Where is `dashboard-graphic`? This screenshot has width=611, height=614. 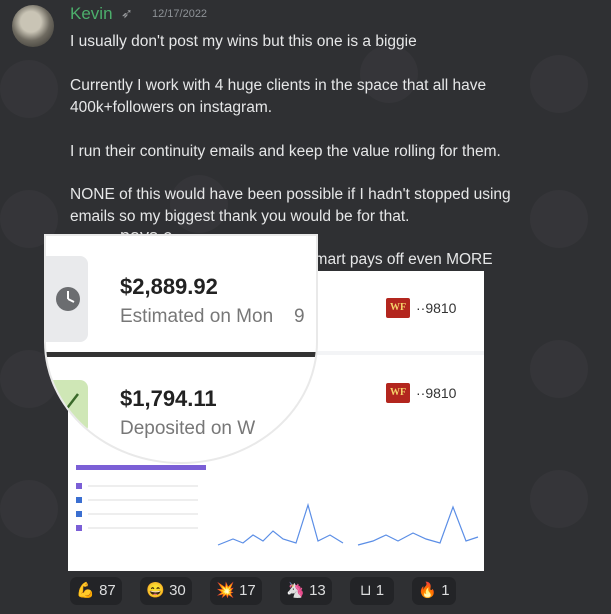
dashboard-graphic is located at coordinates (277, 505).